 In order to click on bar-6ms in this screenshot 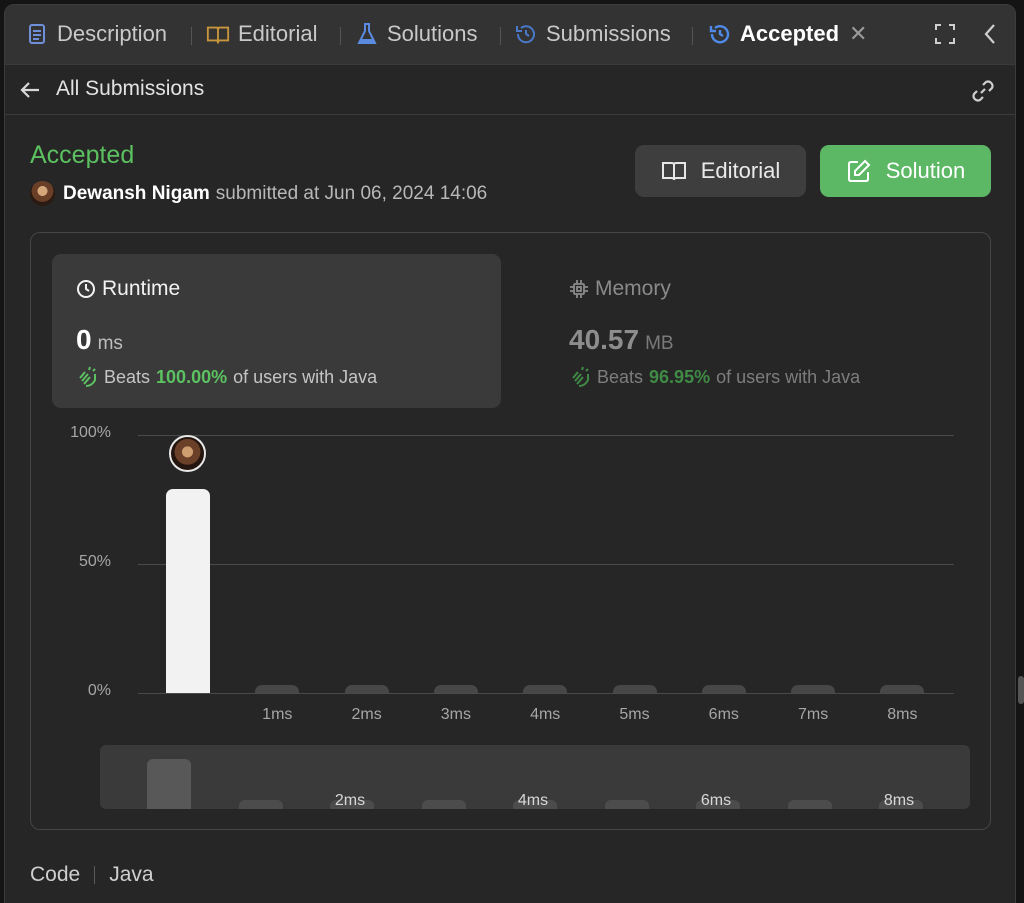, I will do `click(723, 689)`.